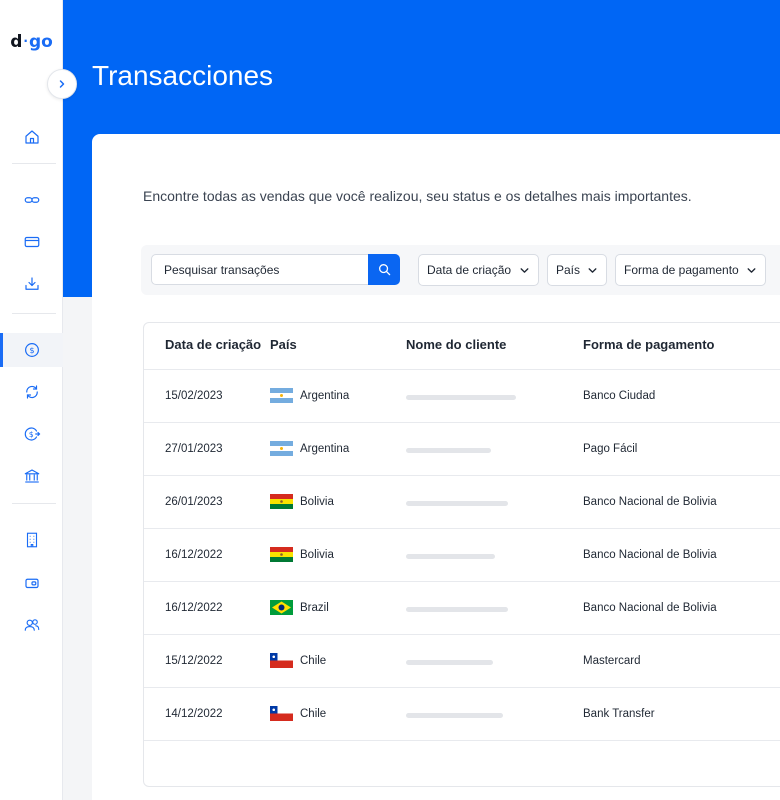 This screenshot has width=780, height=800. I want to click on column-header-country: País, so click(283, 344).